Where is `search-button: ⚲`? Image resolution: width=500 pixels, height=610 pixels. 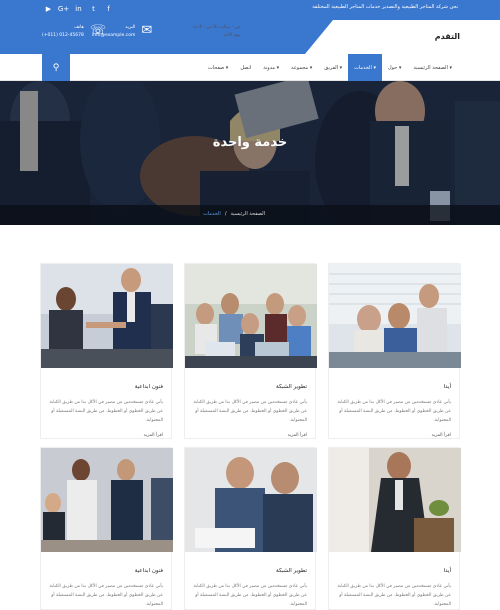 search-button: ⚲ is located at coordinates (56, 67).